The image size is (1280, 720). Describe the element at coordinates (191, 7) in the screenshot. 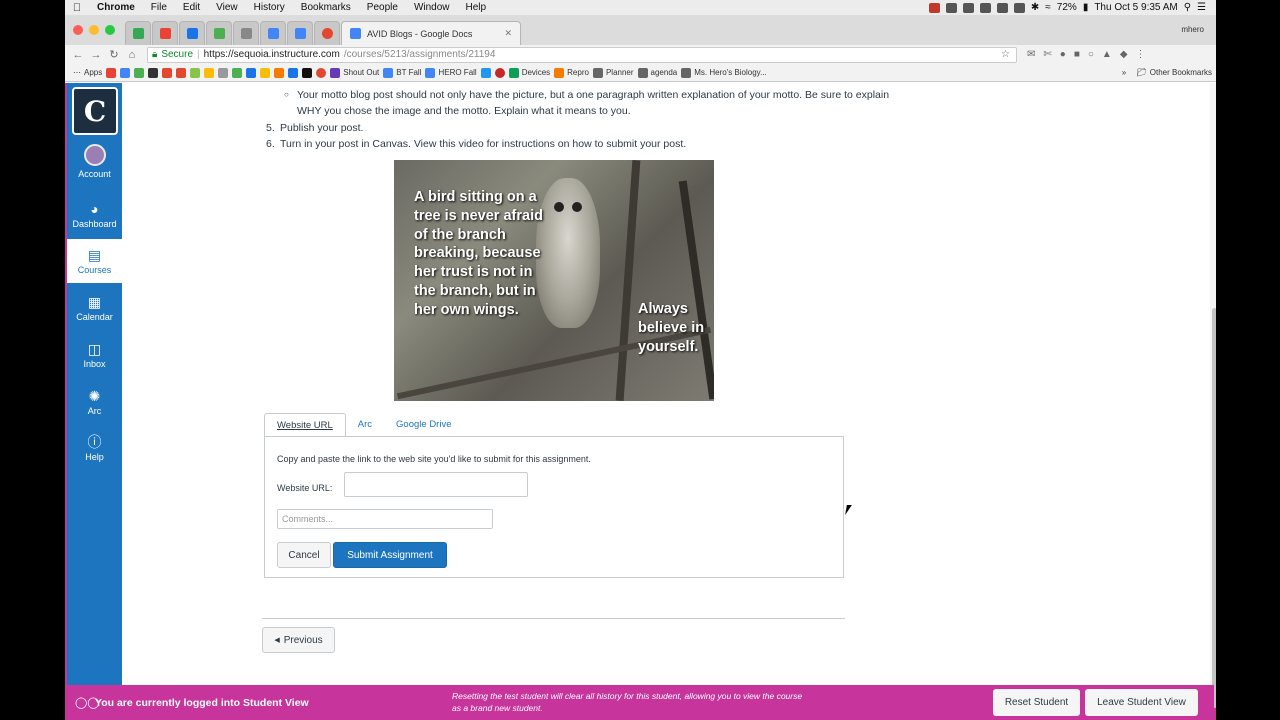

I see `menu-edit: Edit` at that location.